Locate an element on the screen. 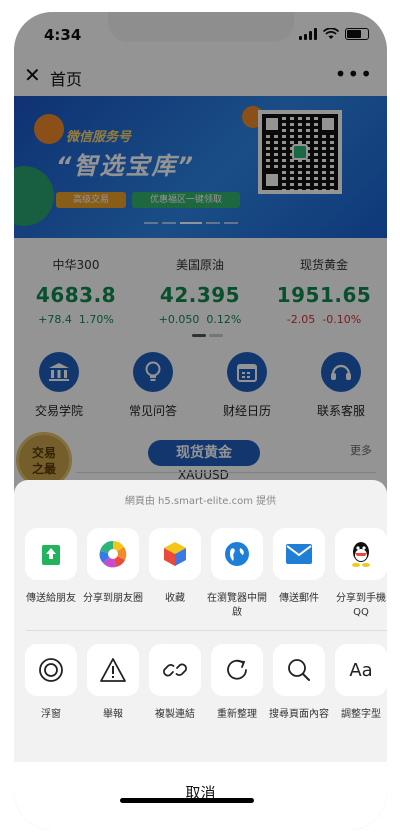  share-qq-button: 分享到手機QQ is located at coordinates (358, 574).